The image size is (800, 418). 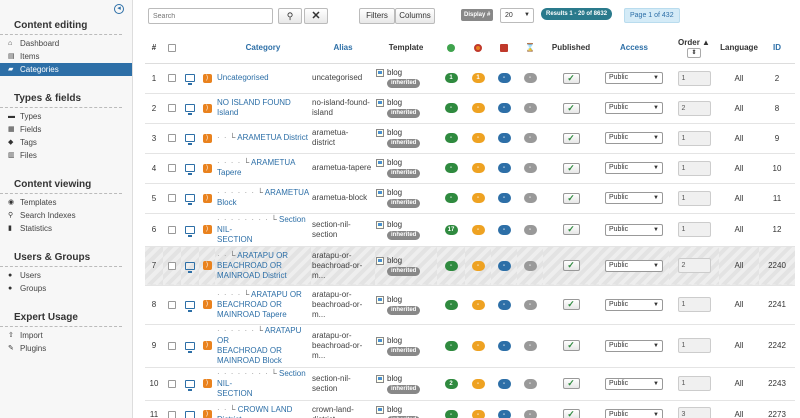 I want to click on sidebar-item-search-indexes: ⚲ Search Indexes, so click(x=66, y=215).